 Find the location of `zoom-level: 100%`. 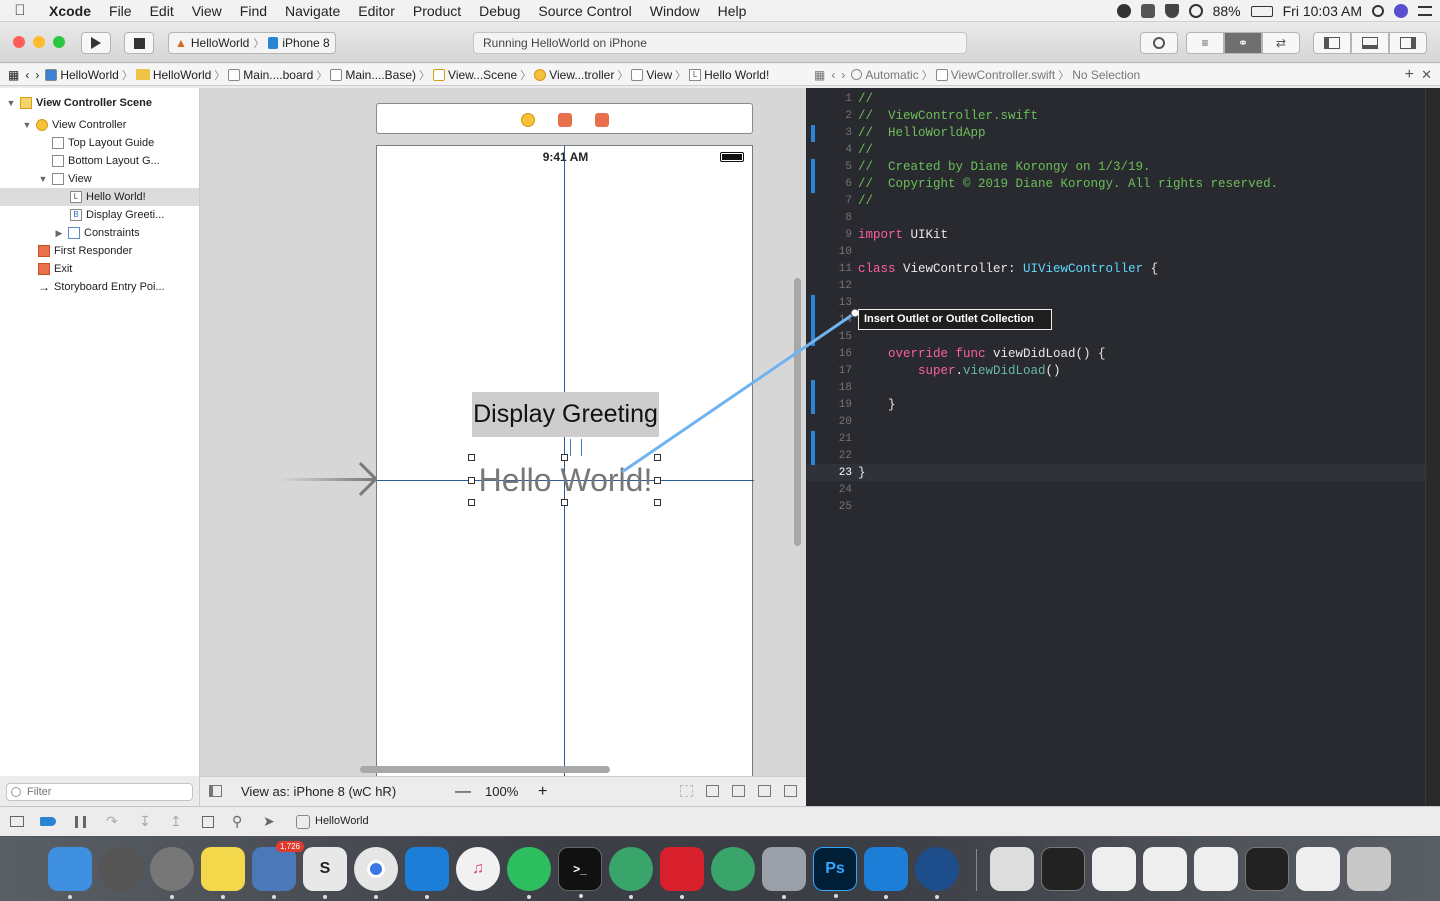

zoom-level: 100% is located at coordinates (501, 791).